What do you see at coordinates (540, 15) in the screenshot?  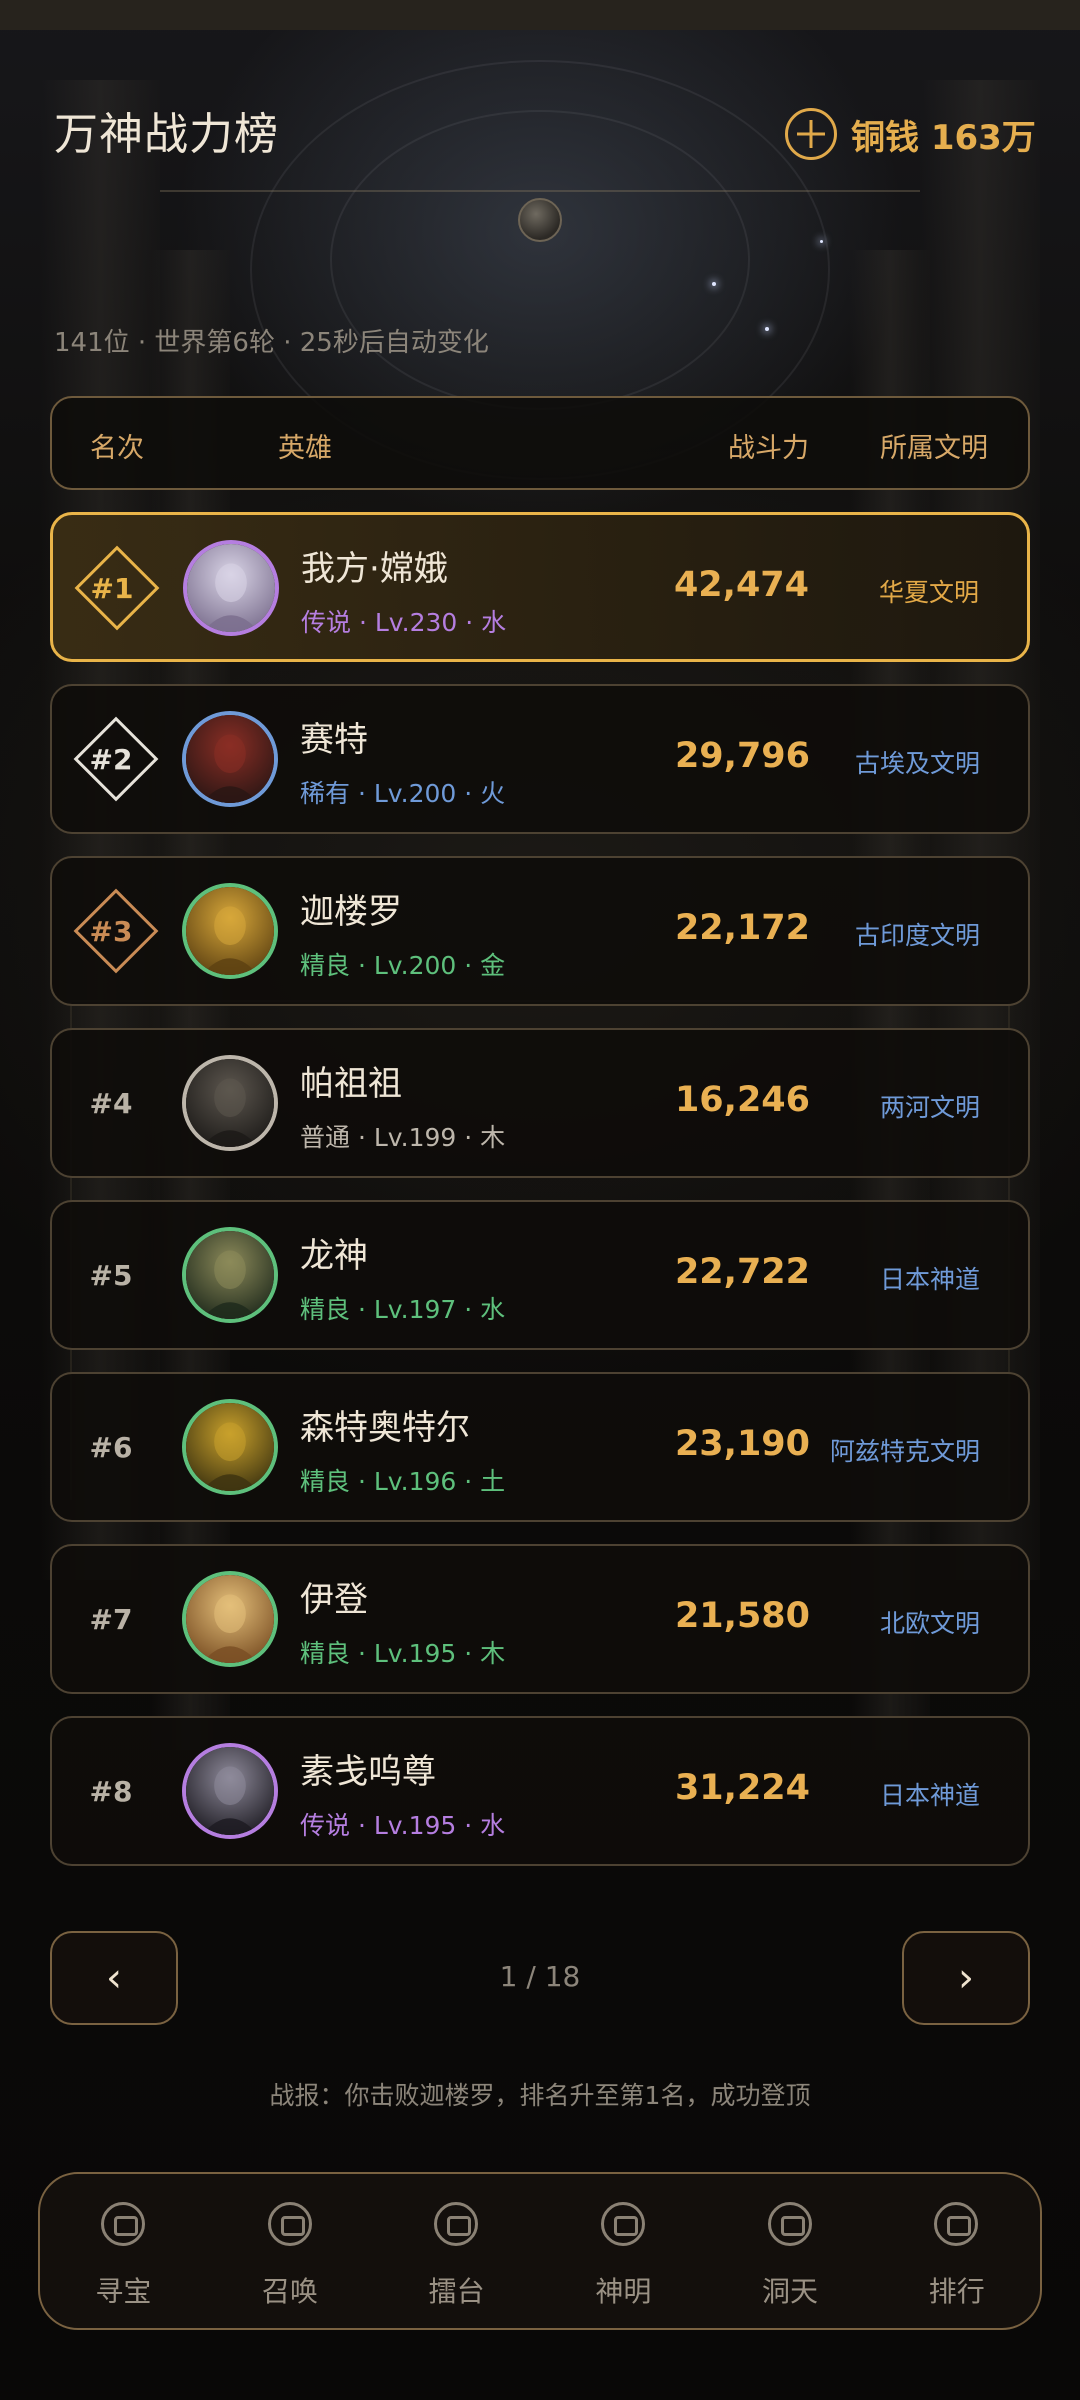 I see `status-bar` at bounding box center [540, 15].